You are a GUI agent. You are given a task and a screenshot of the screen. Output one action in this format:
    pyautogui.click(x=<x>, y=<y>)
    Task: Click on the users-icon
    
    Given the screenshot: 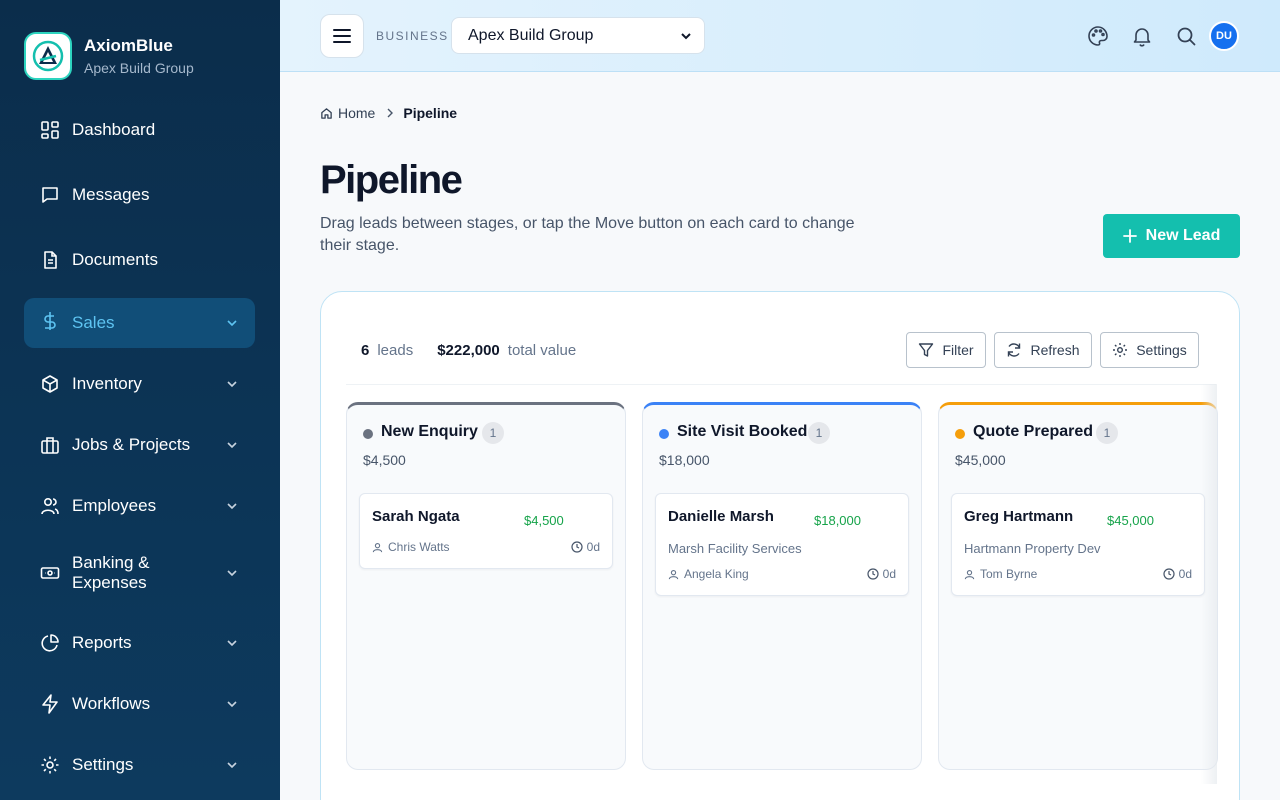 What is the action you would take?
    pyautogui.click(x=50, y=506)
    